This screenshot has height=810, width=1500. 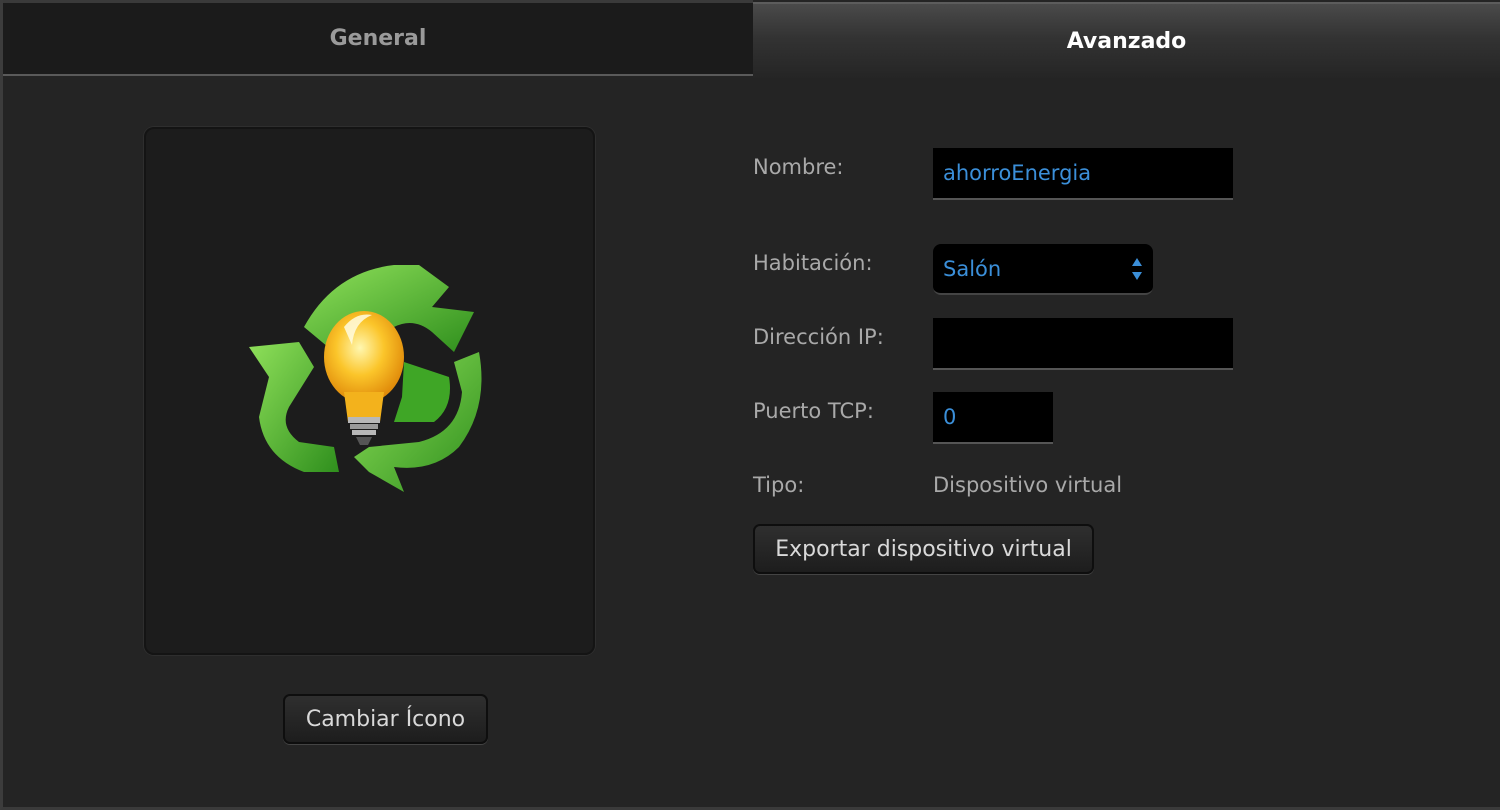 I want to click on name-field: ahorroEnergia, so click(x=1083, y=174).